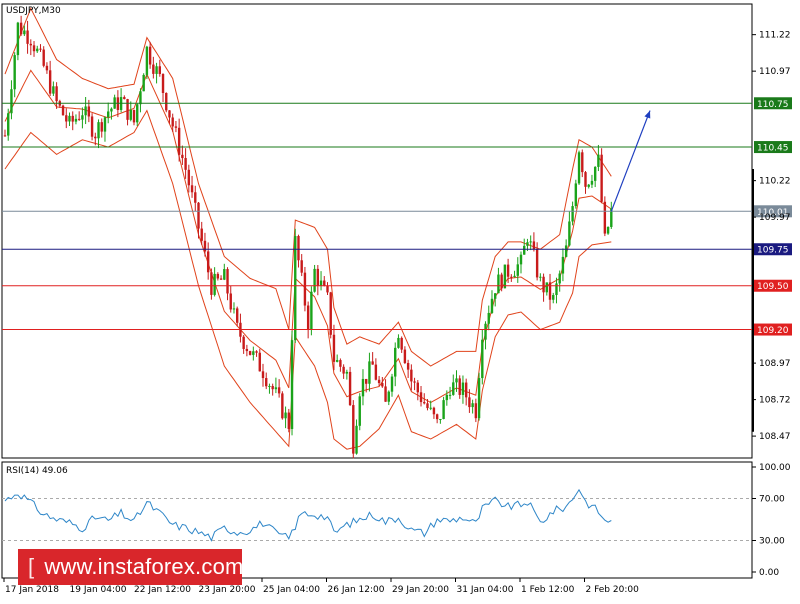  What do you see at coordinates (775, 401) in the screenshot?
I see `y-tick-label: 108.72` at bounding box center [775, 401].